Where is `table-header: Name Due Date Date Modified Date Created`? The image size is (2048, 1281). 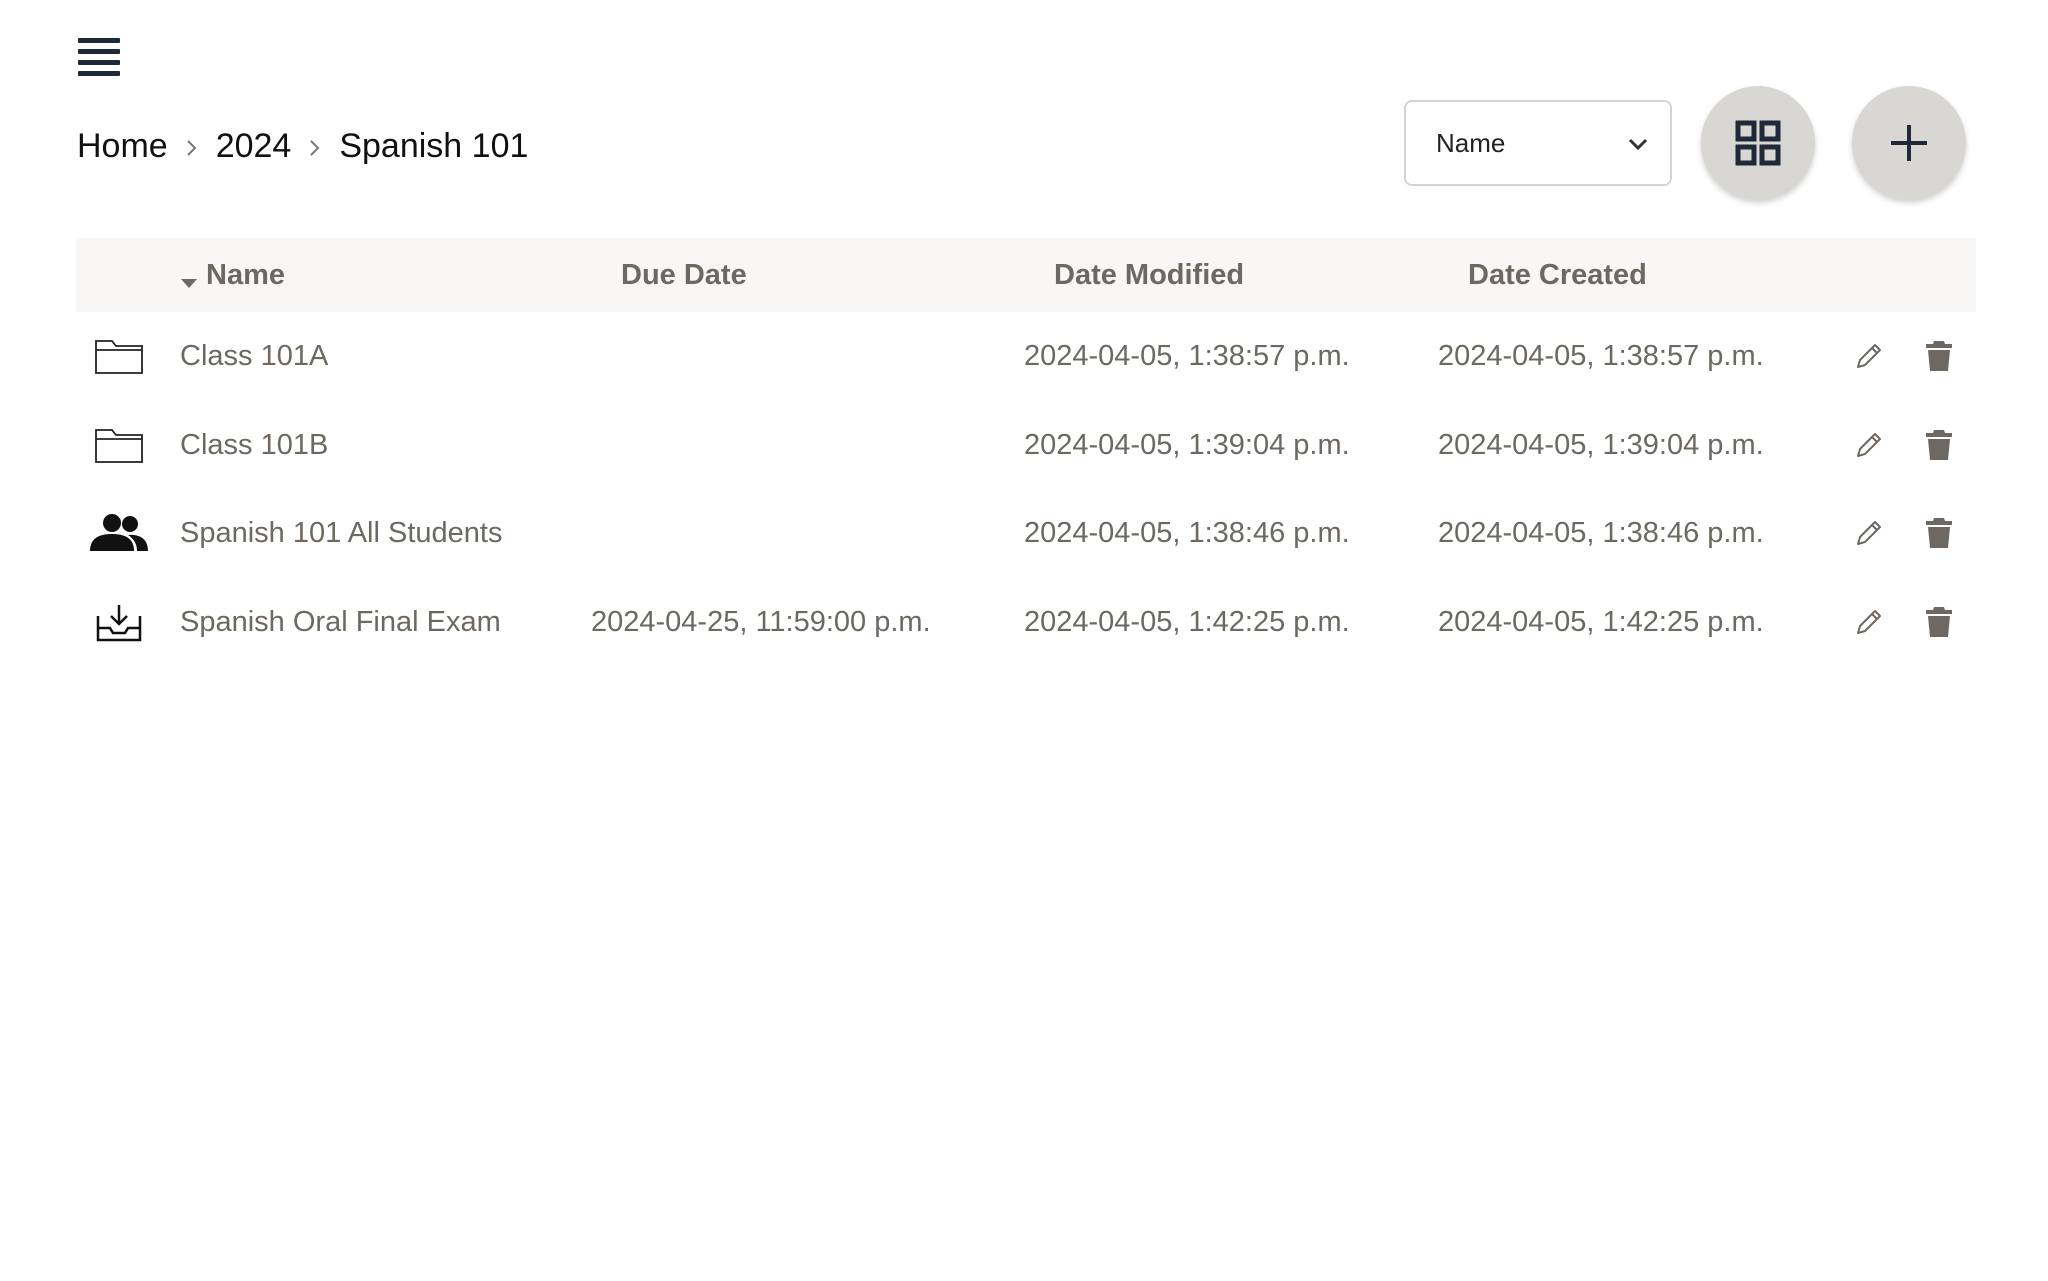
table-header: Name Due Date Date Modified Date Created is located at coordinates (1026, 275).